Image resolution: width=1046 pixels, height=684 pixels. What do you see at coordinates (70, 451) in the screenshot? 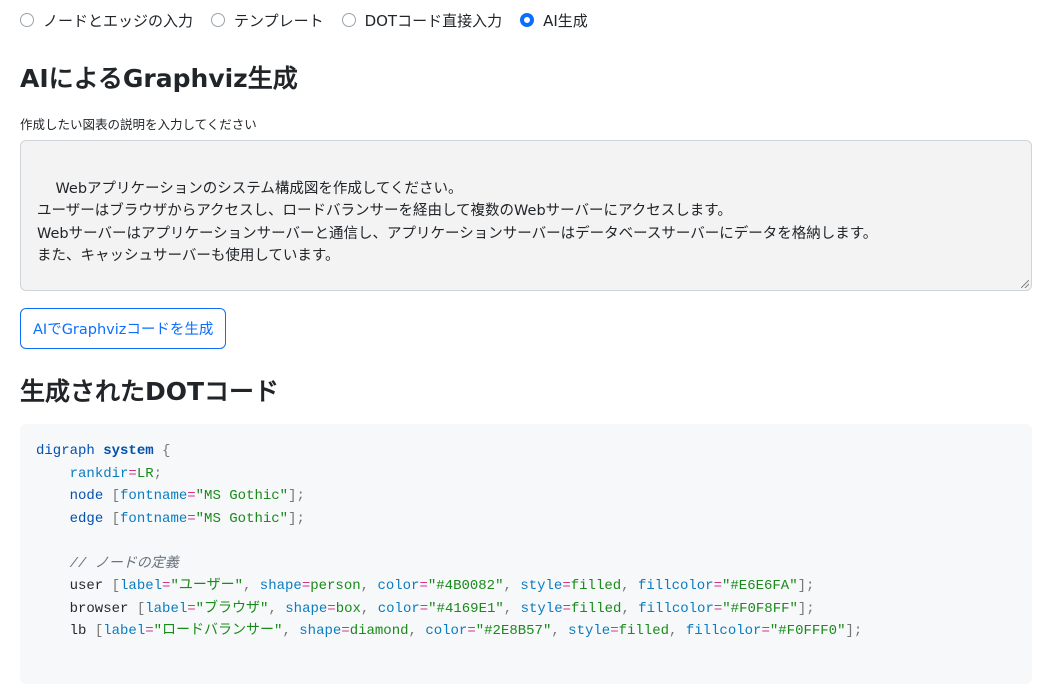
I see `code-token: digraph` at bounding box center [70, 451].